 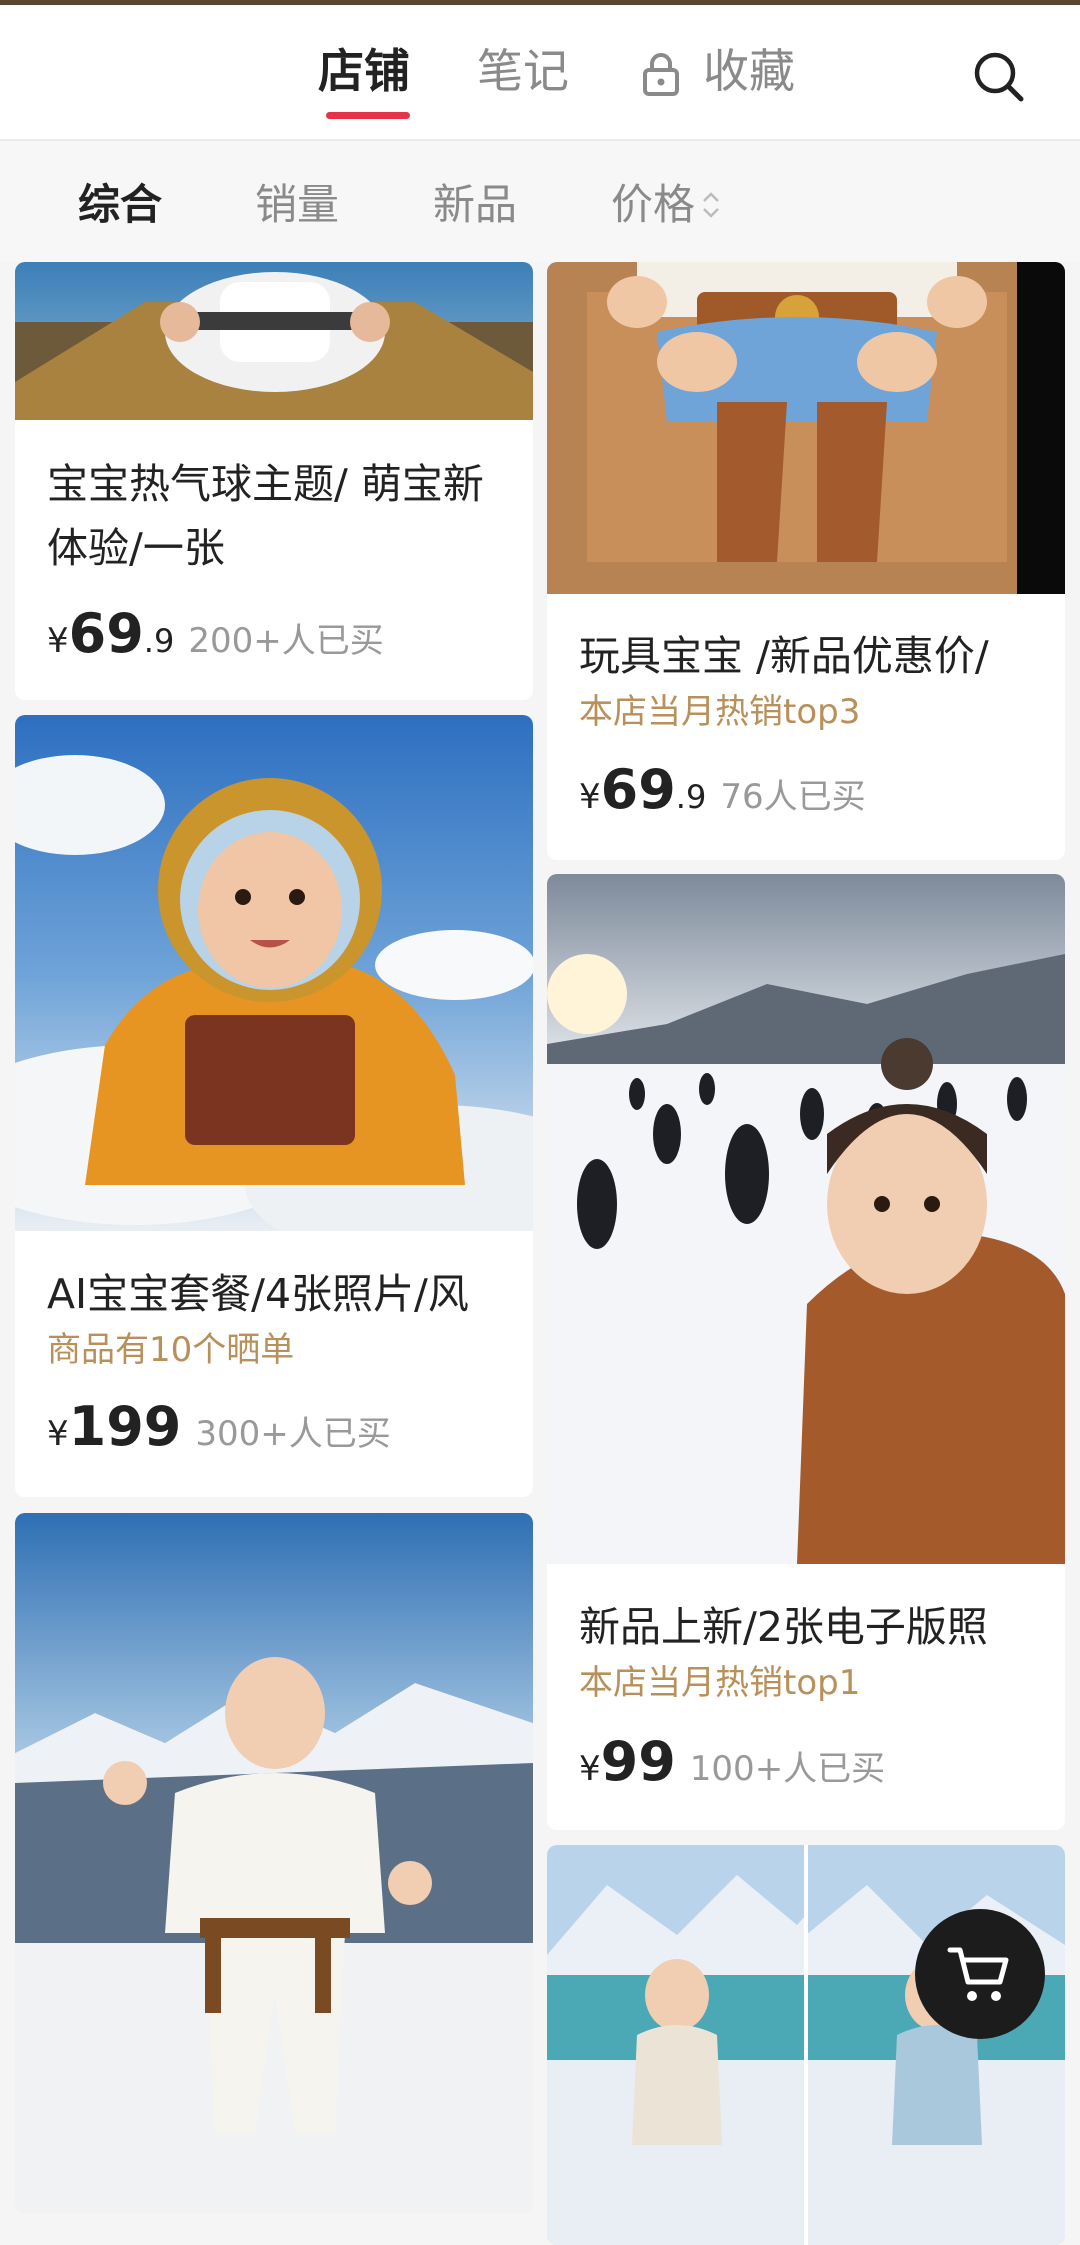 I want to click on product-price-row: ¥99 100+人已买, so click(x=732, y=1761).